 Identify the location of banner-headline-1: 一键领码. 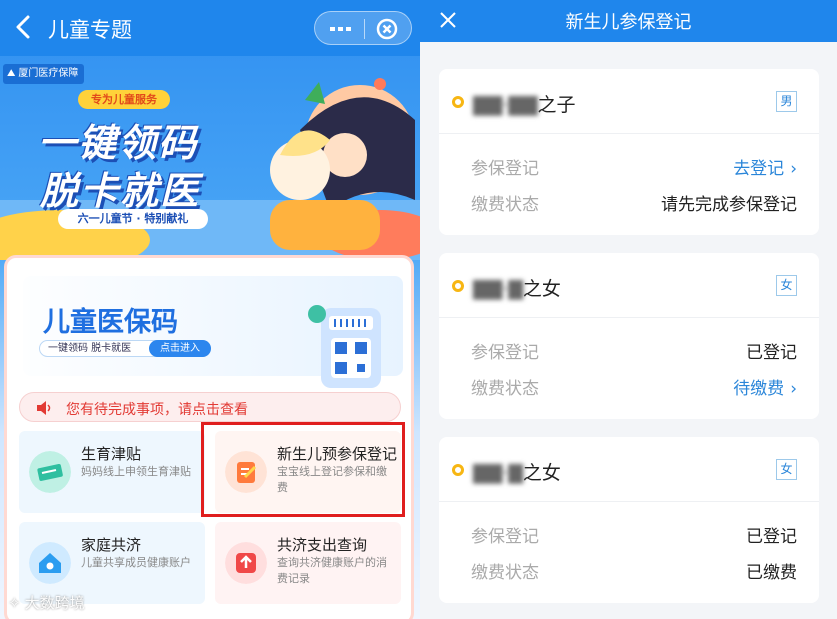
(118, 143).